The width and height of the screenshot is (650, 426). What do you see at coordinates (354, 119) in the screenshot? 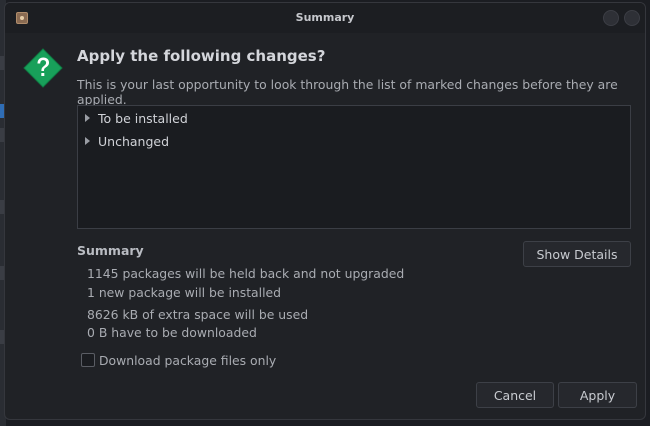
I see `tree-item-to-be-installed: To be installed` at bounding box center [354, 119].